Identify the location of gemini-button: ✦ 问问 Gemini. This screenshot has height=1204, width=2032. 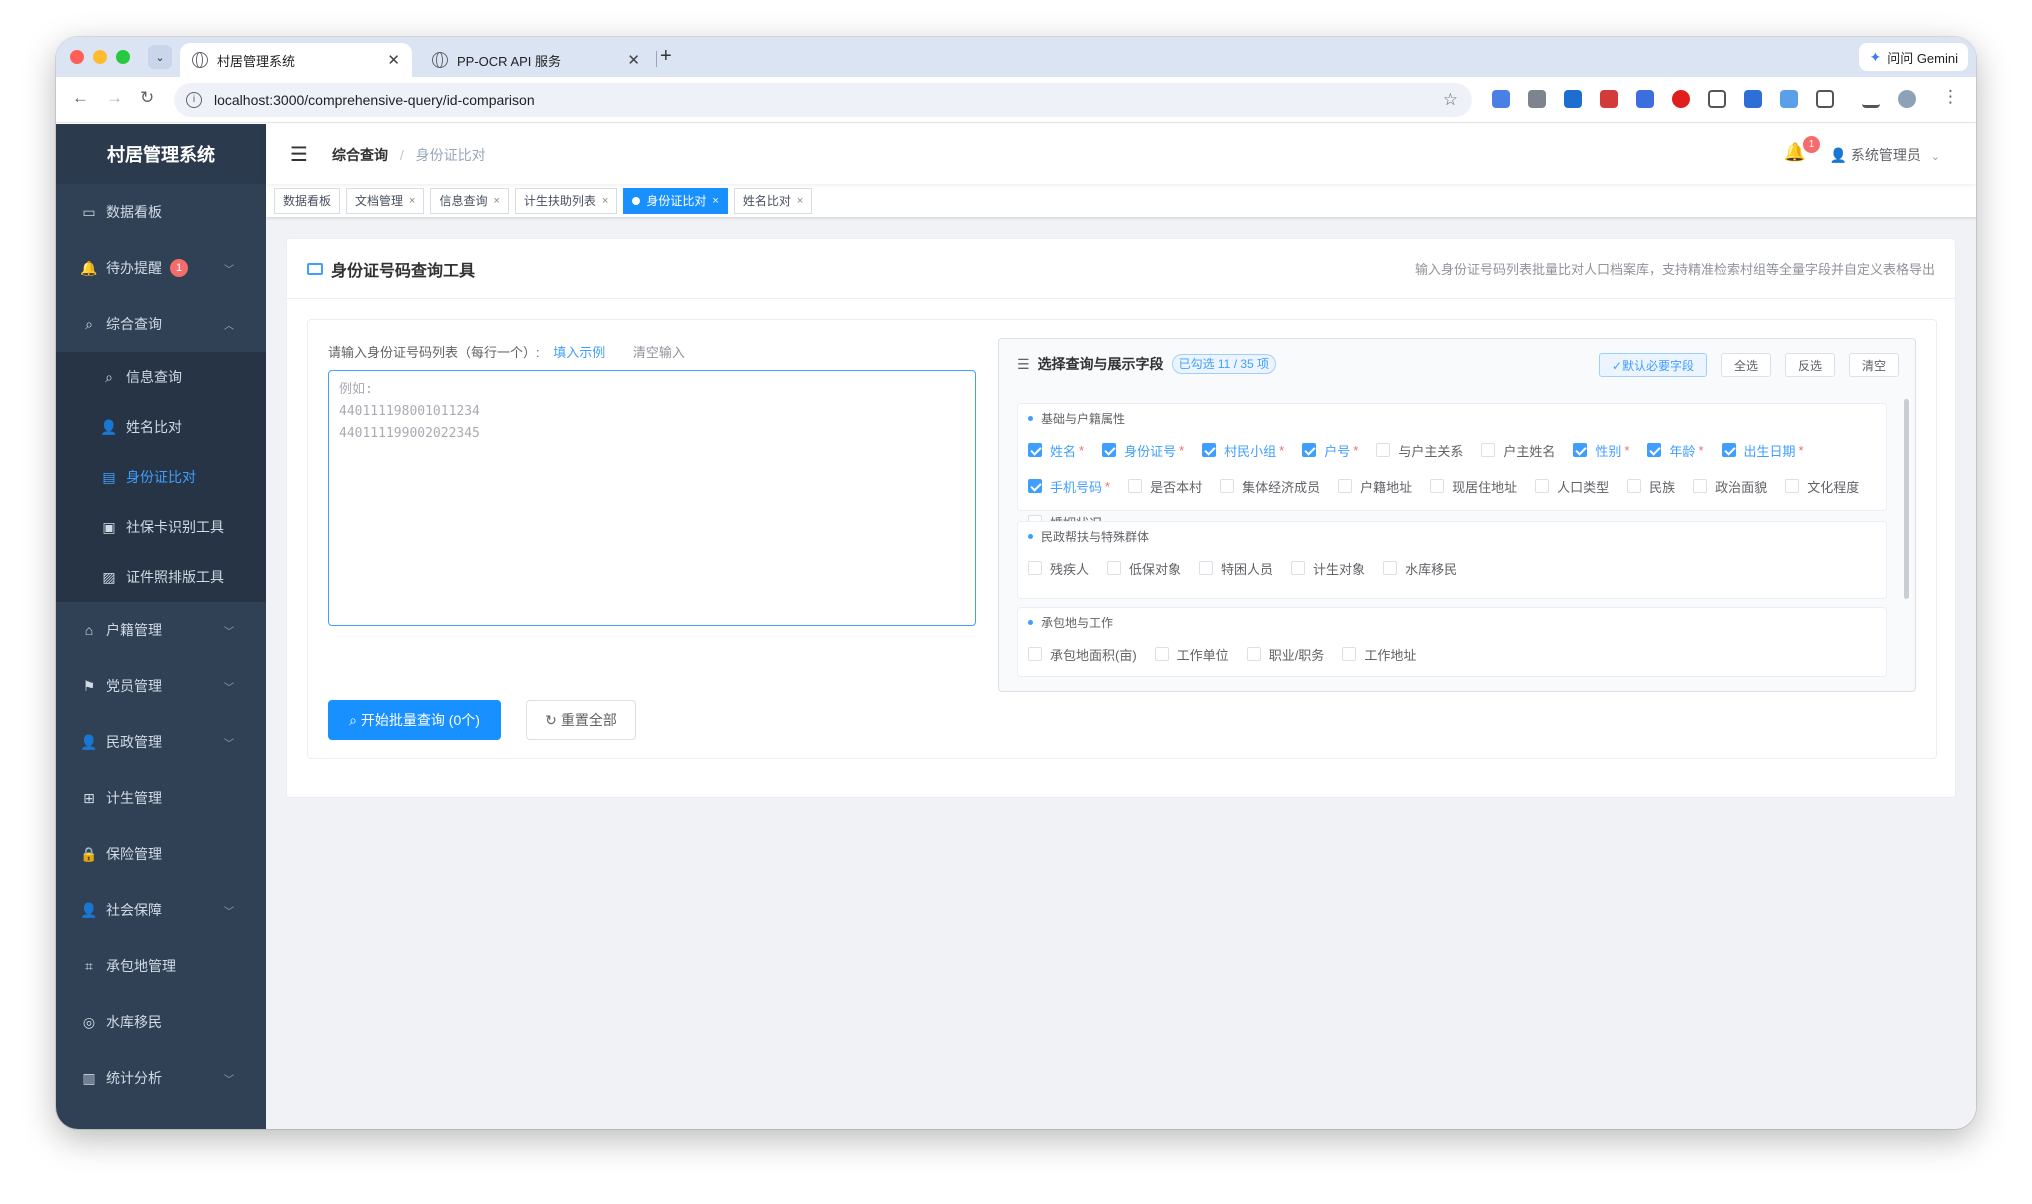
(1913, 57).